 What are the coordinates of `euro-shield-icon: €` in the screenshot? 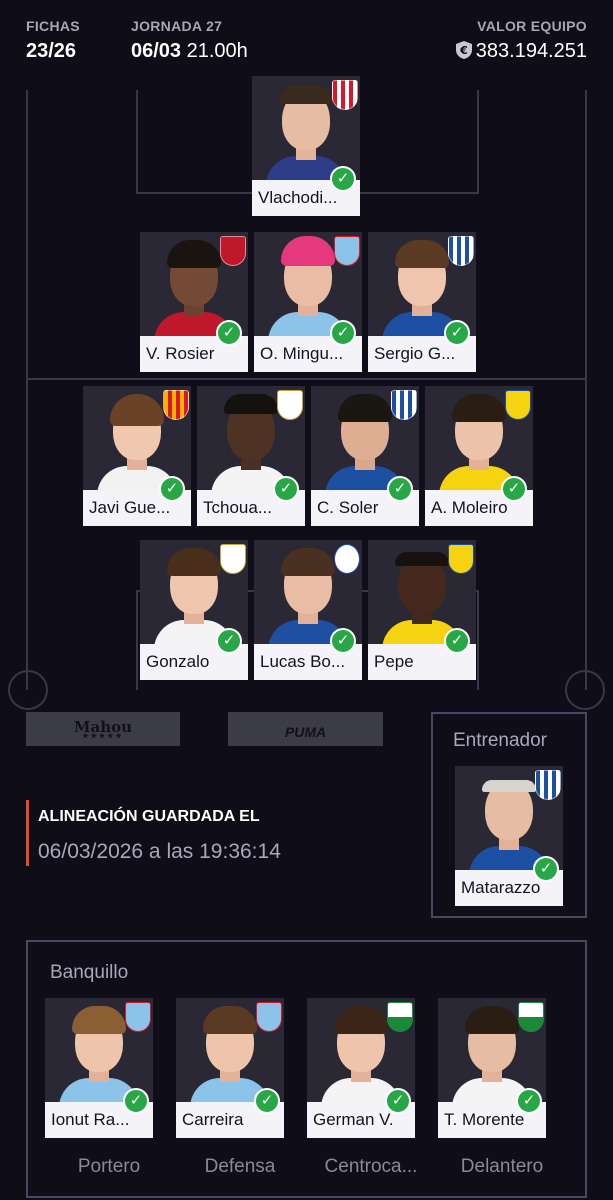 It's located at (464, 53).